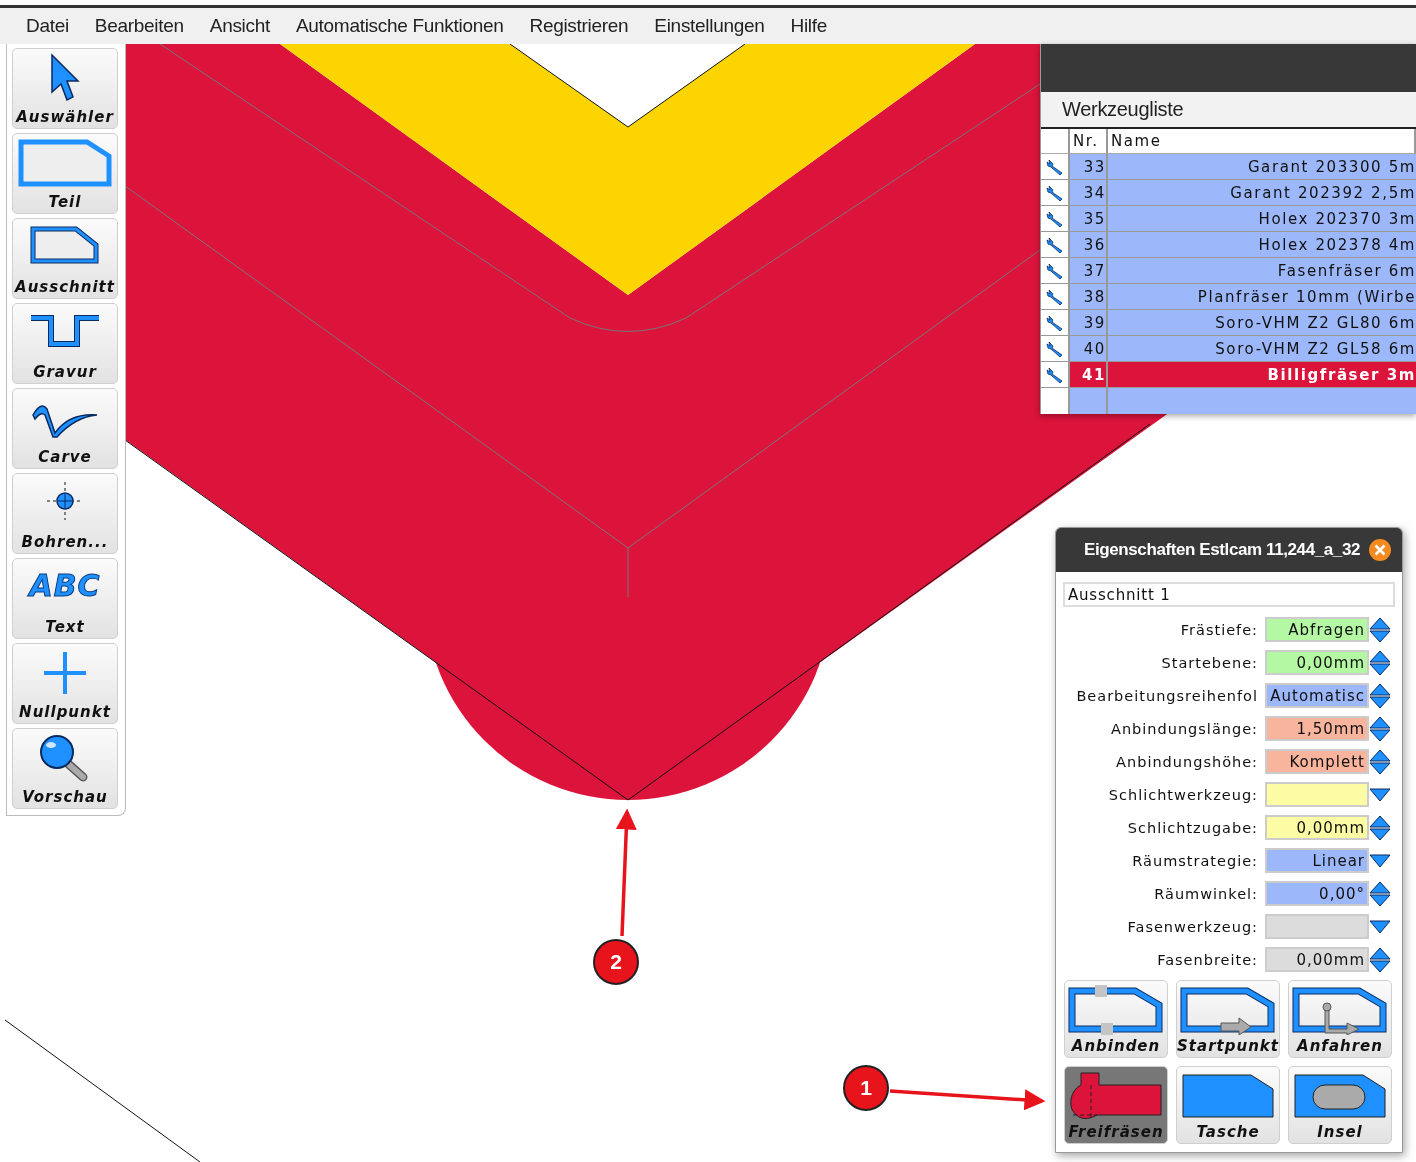  I want to click on field-label: Räumwinkel:, so click(1206, 893).